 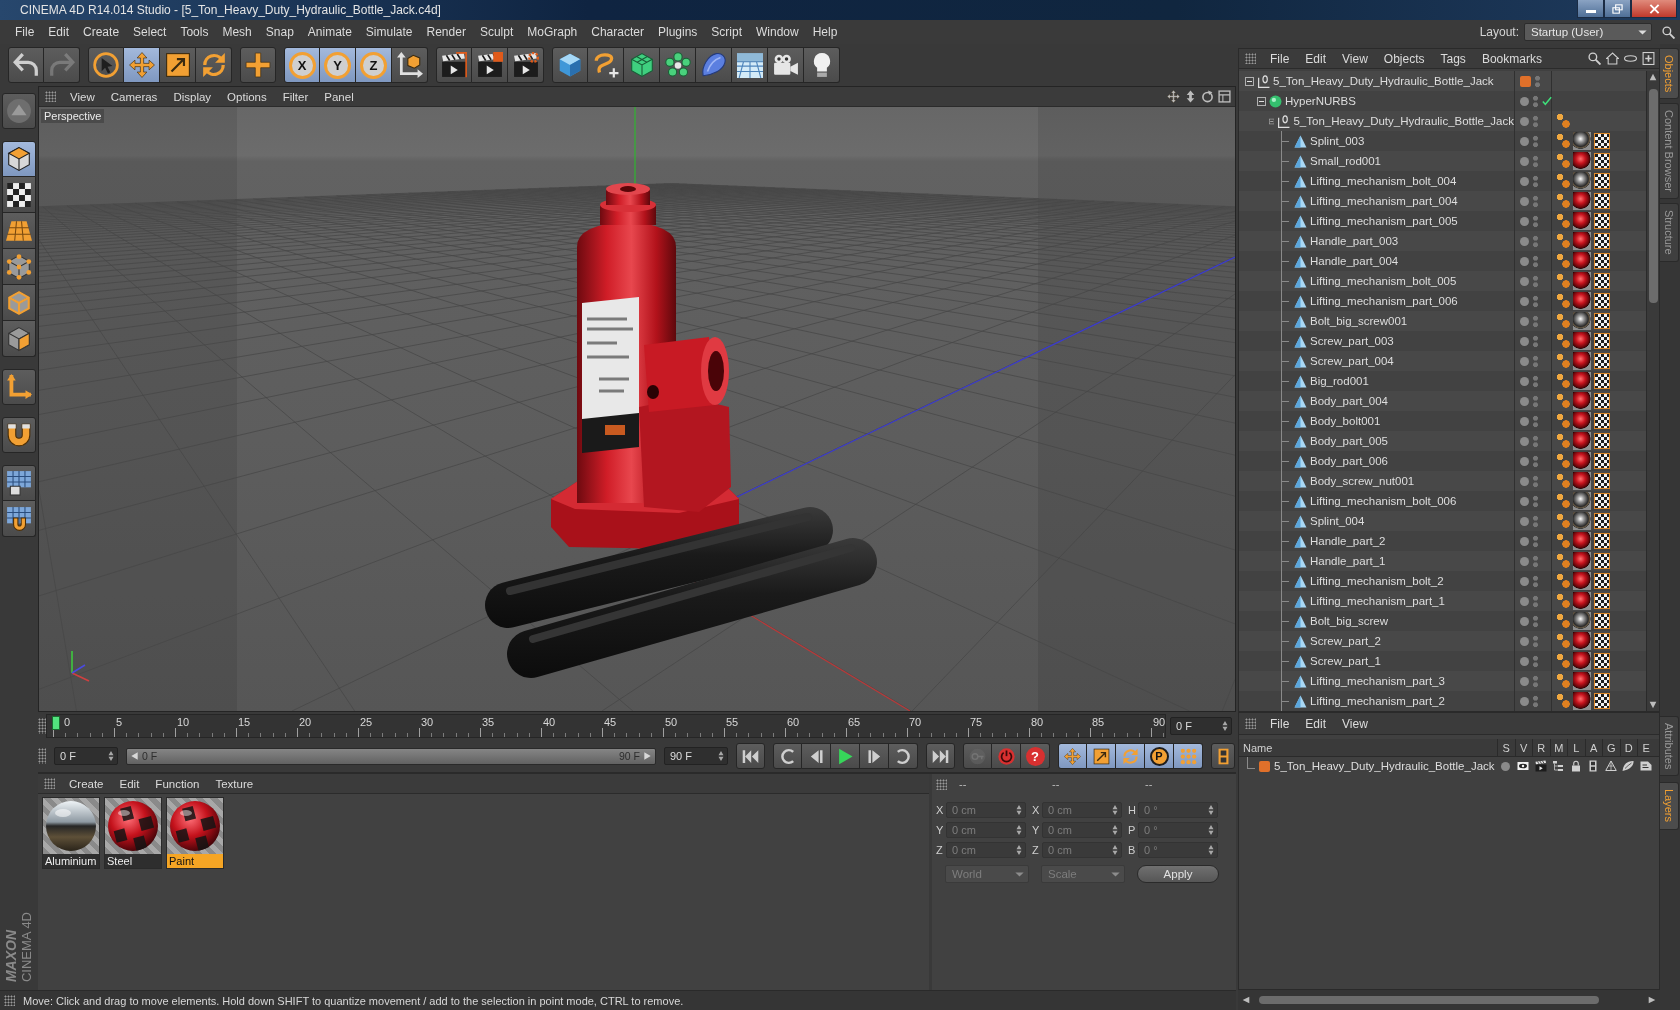 What do you see at coordinates (726, 32) in the screenshot?
I see `menu-item: Script` at bounding box center [726, 32].